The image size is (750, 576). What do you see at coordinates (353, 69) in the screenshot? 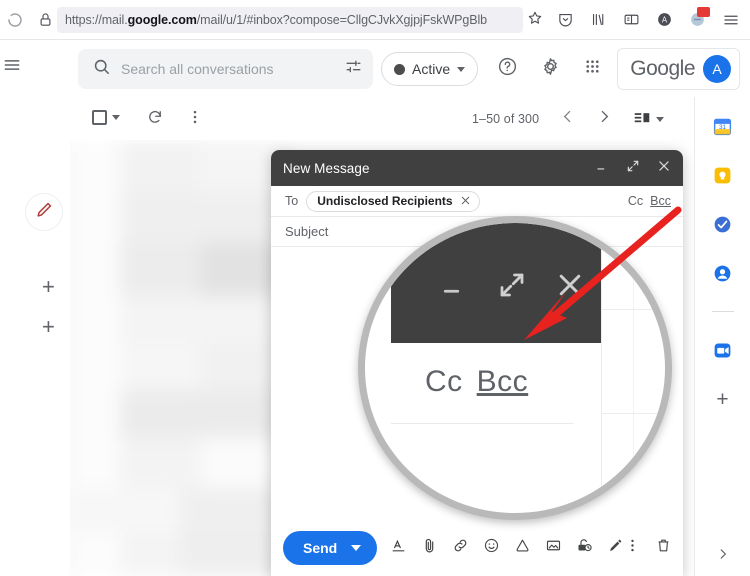
I see `tune-filter-icon` at bounding box center [353, 69].